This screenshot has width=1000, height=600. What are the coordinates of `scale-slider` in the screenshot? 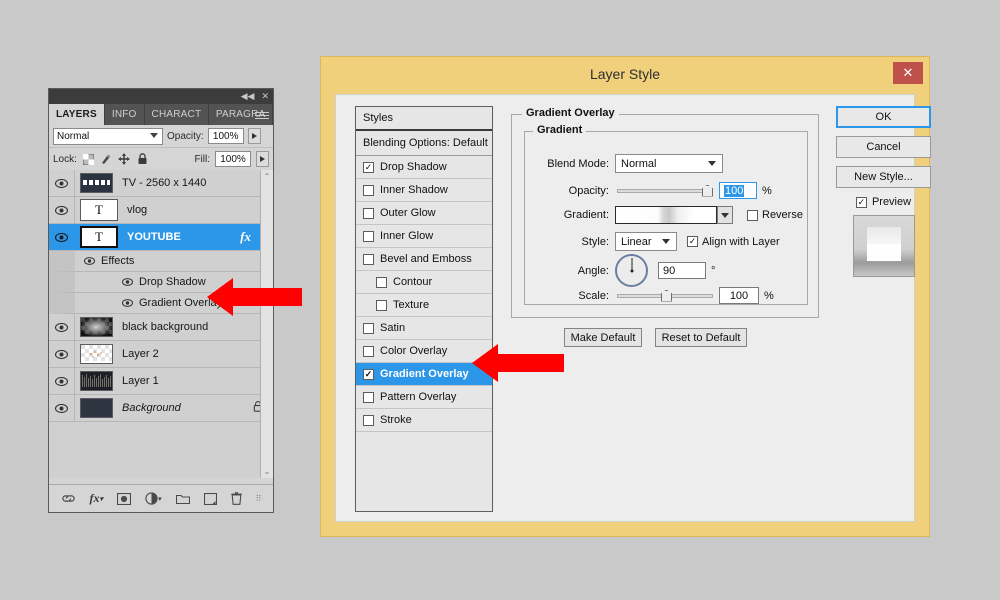 It's located at (665, 296).